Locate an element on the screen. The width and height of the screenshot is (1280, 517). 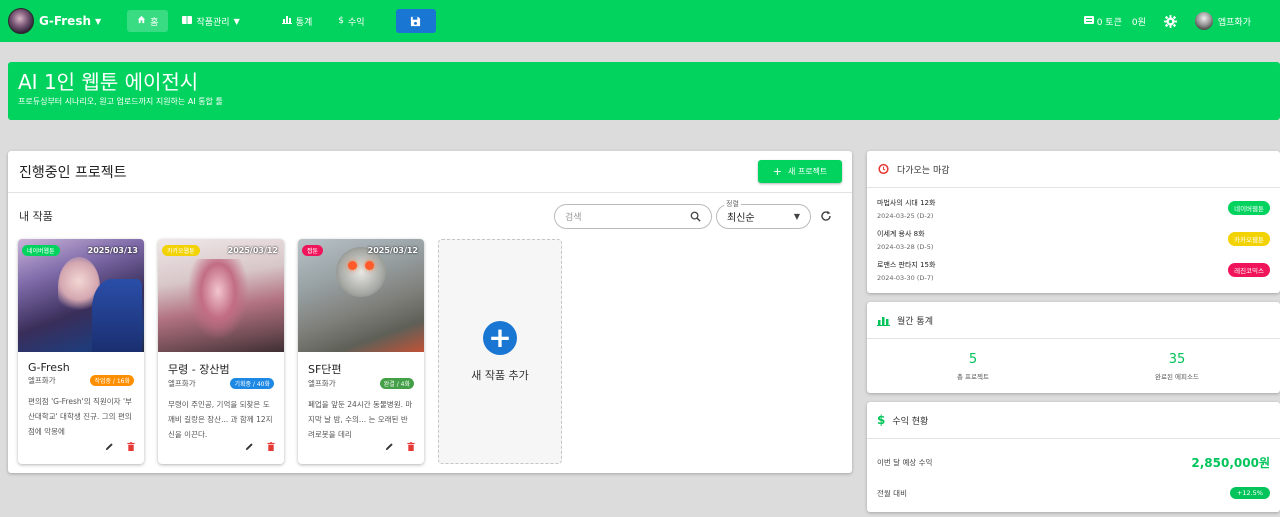
work-thumbnail: 네이버웹툰 2025/03/13 is located at coordinates (81, 295).